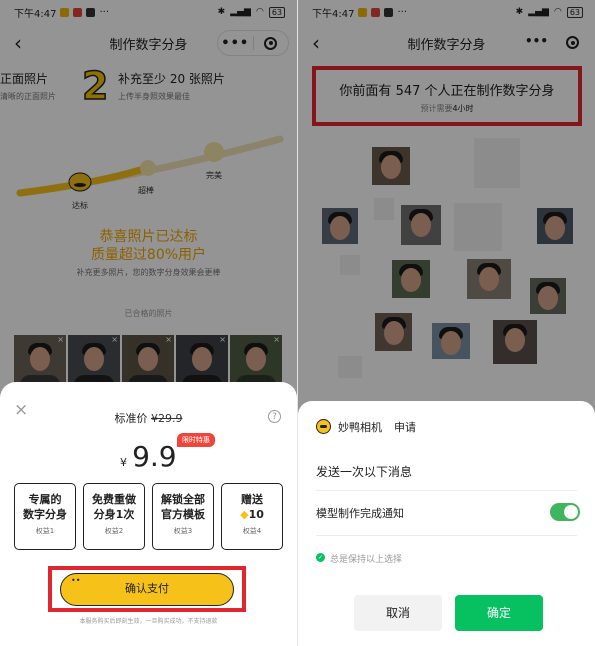 The height and width of the screenshot is (646, 595). What do you see at coordinates (274, 416) in the screenshot?
I see `help-icon: ?` at bounding box center [274, 416].